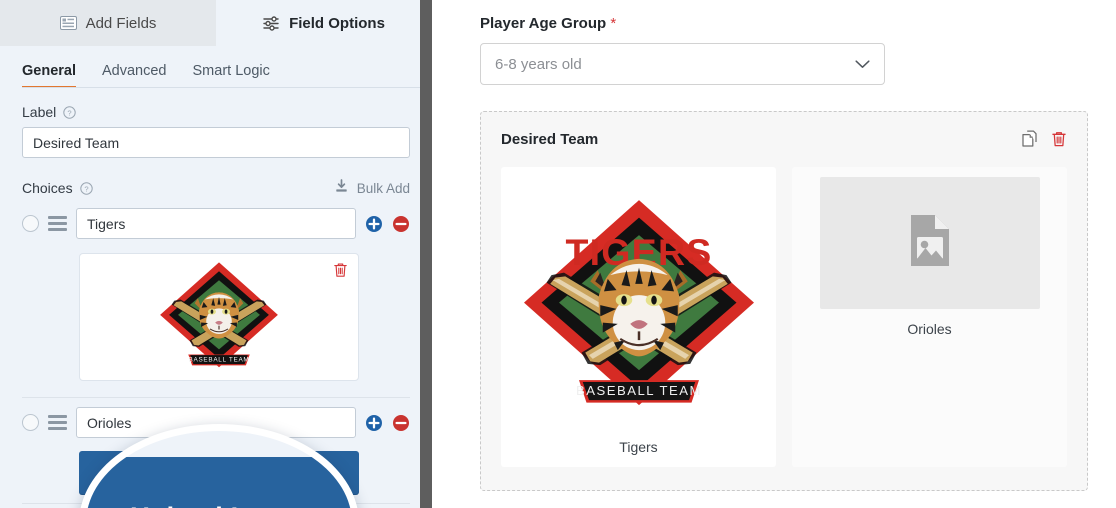 The image size is (1116, 508). What do you see at coordinates (550, 139) in the screenshot?
I see `desired-team-field-title: Desired Team` at bounding box center [550, 139].